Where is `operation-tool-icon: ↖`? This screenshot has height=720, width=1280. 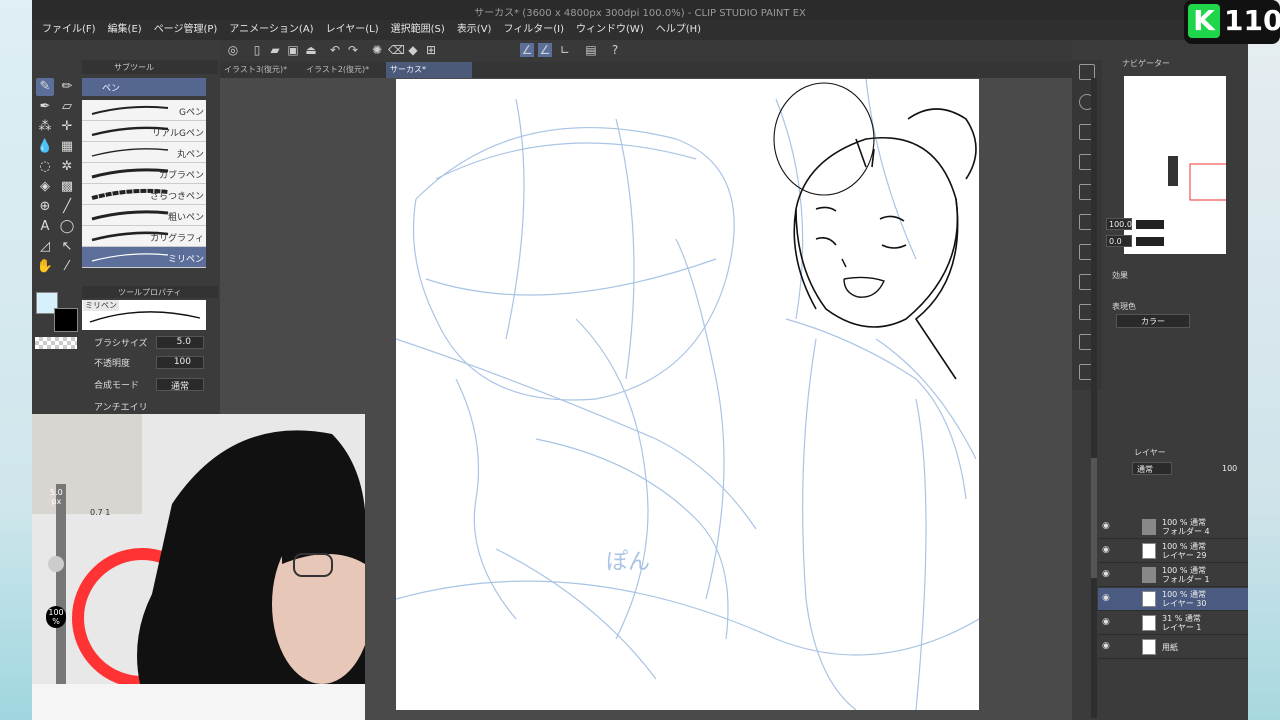 operation-tool-icon: ↖ is located at coordinates (67, 247).